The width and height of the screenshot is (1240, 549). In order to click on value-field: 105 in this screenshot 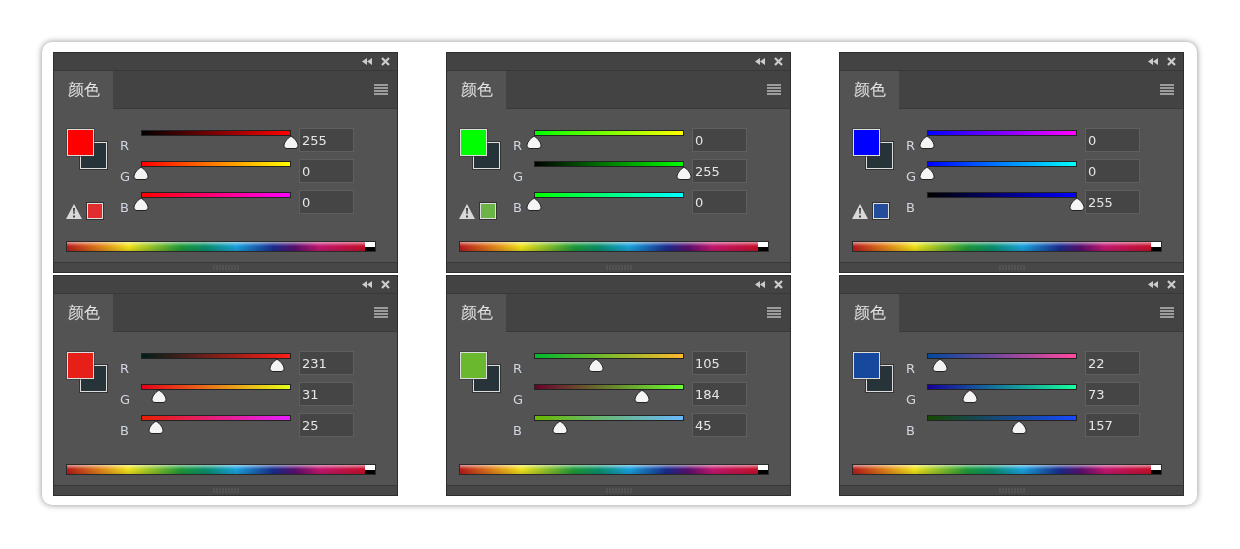, I will do `click(719, 363)`.